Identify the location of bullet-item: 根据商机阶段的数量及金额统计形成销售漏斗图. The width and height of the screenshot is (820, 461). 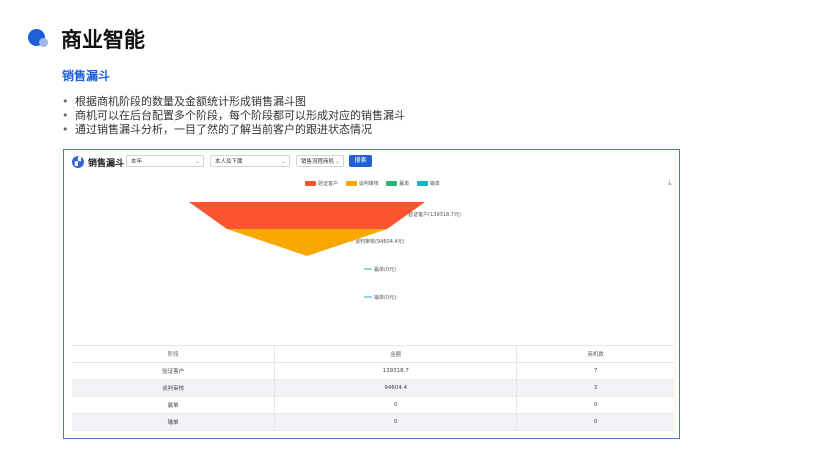
(233, 102).